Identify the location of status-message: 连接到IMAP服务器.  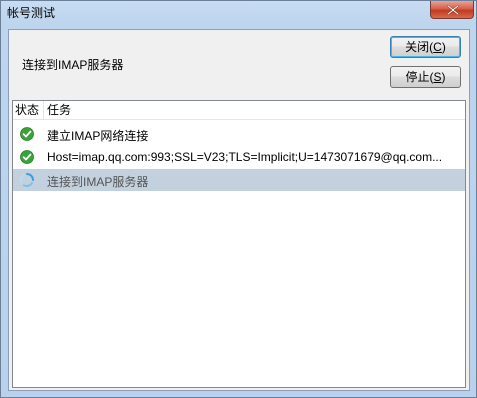
(73, 65).